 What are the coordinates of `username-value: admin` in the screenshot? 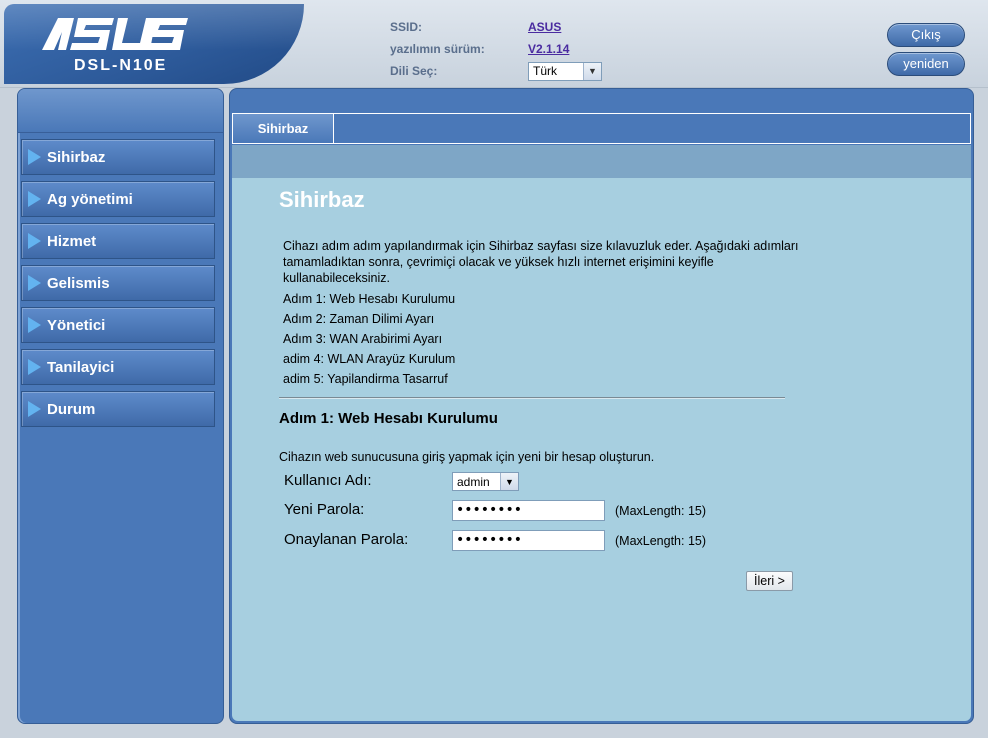 It's located at (473, 481).